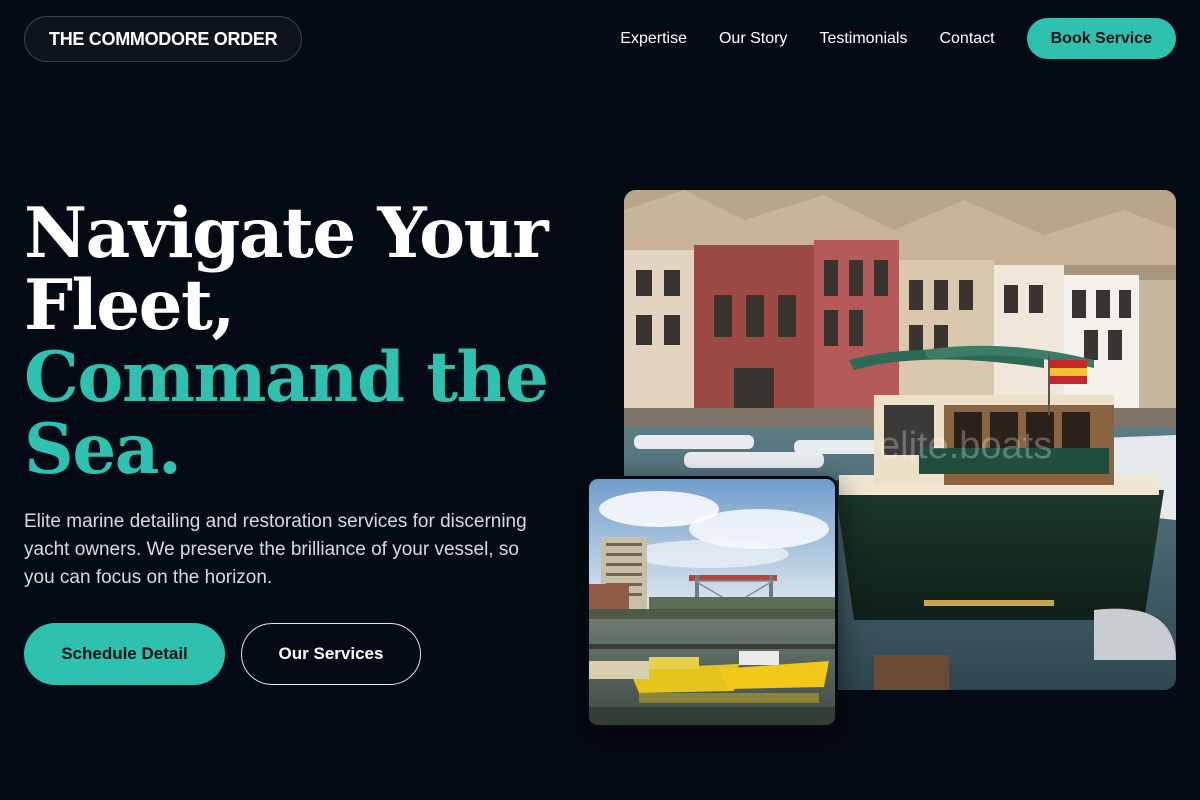 The image size is (1200, 800). I want to click on brand-logo: THE COMMODORE ORDER, so click(163, 39).